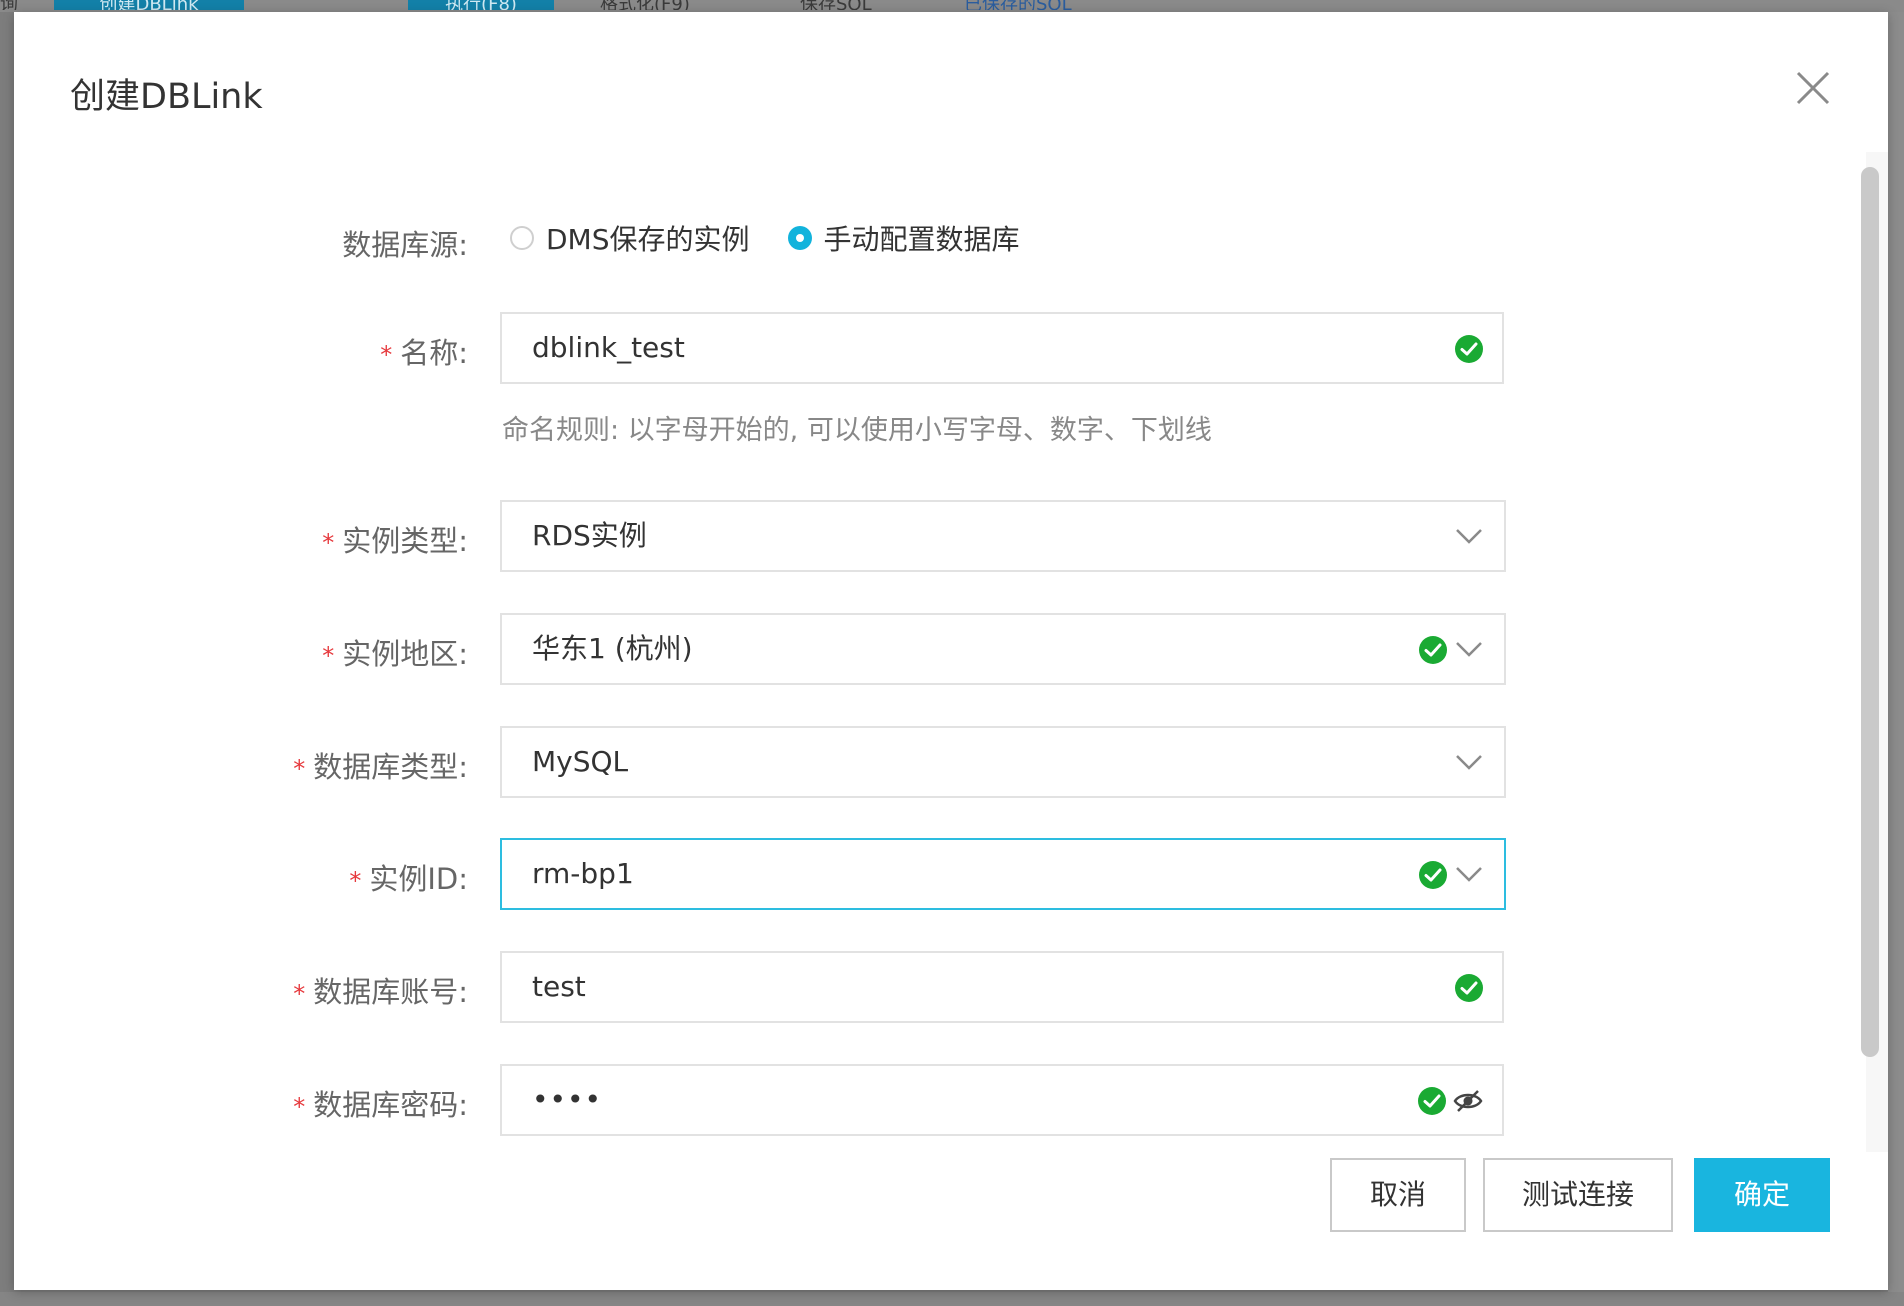 This screenshot has height=1306, width=1904. I want to click on radio-manual-config-circle, so click(799, 238).